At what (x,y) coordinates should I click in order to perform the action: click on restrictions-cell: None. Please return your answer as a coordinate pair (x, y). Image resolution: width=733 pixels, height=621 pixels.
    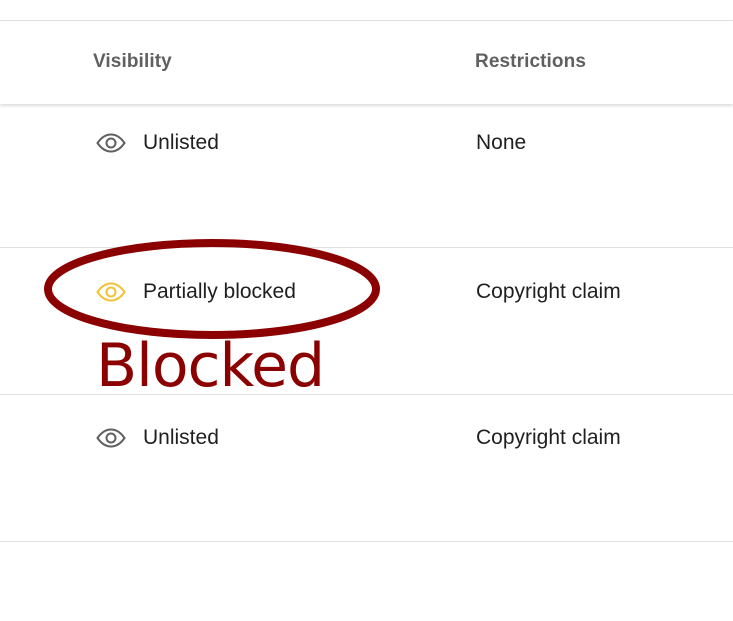
    Looking at the image, I should click on (501, 142).